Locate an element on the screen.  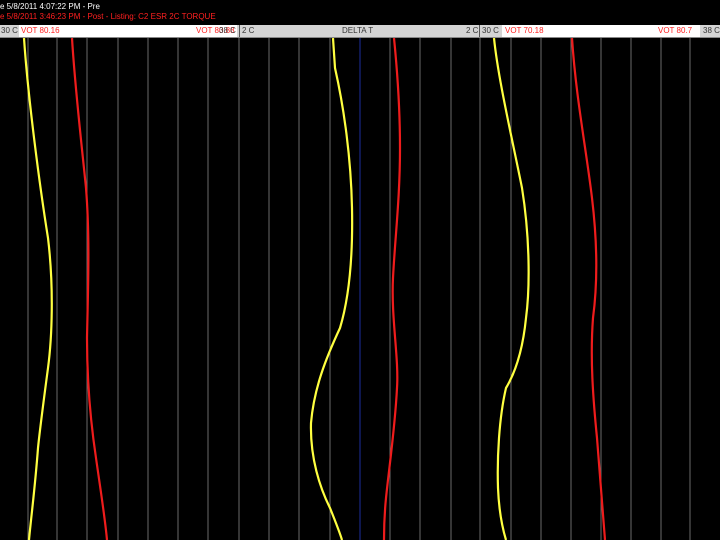
track1-right-scale: 38 C is located at coordinates (227, 30).